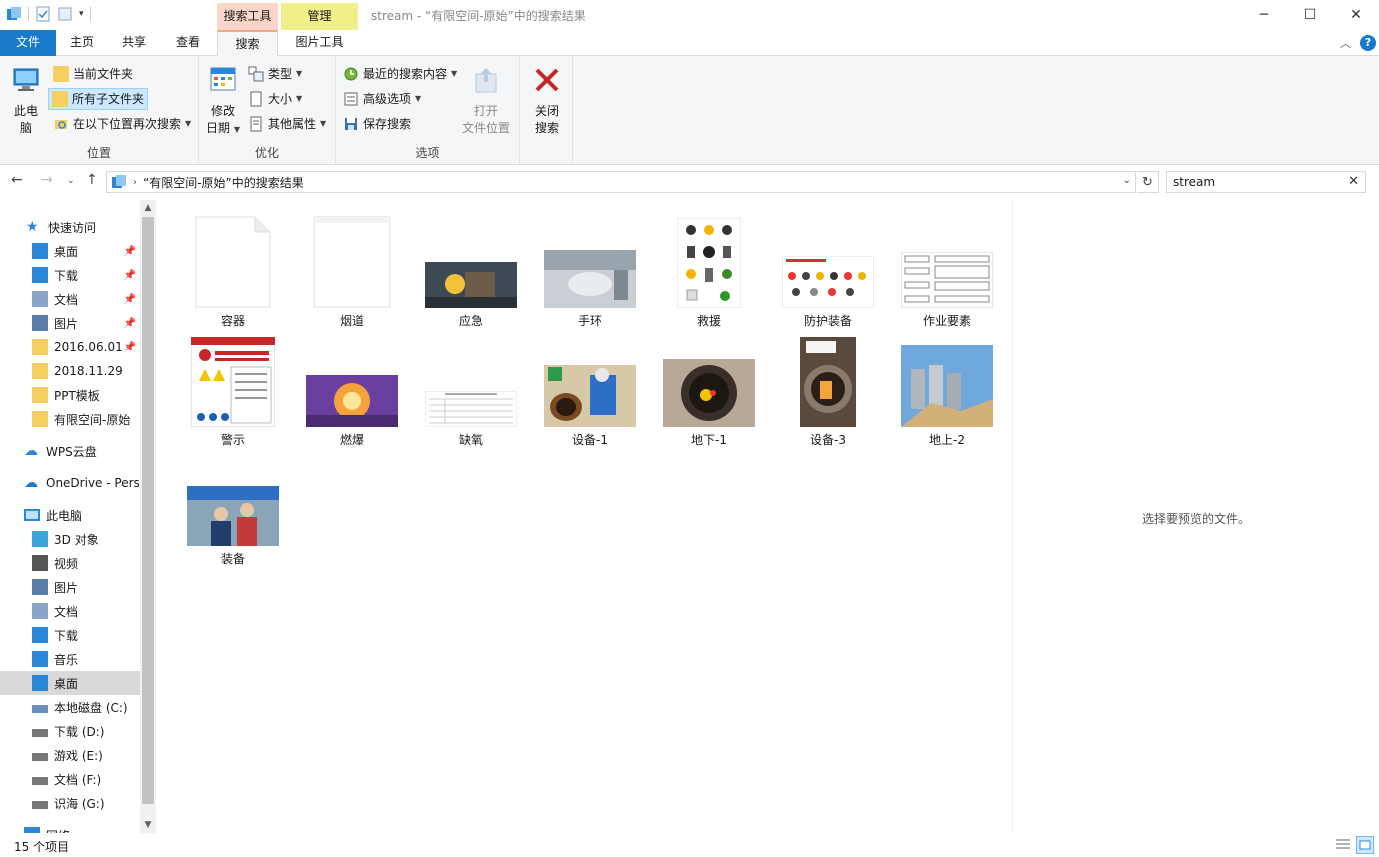  What do you see at coordinates (287, 124) in the screenshot?
I see `other-properties-button: 其他属性 ▼` at bounding box center [287, 124].